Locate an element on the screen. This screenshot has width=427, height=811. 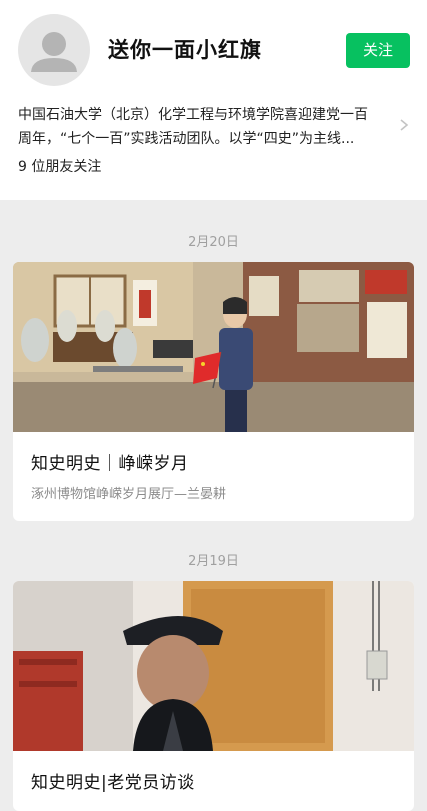
account-name: 送你一面小红旗 is located at coordinates (185, 50).